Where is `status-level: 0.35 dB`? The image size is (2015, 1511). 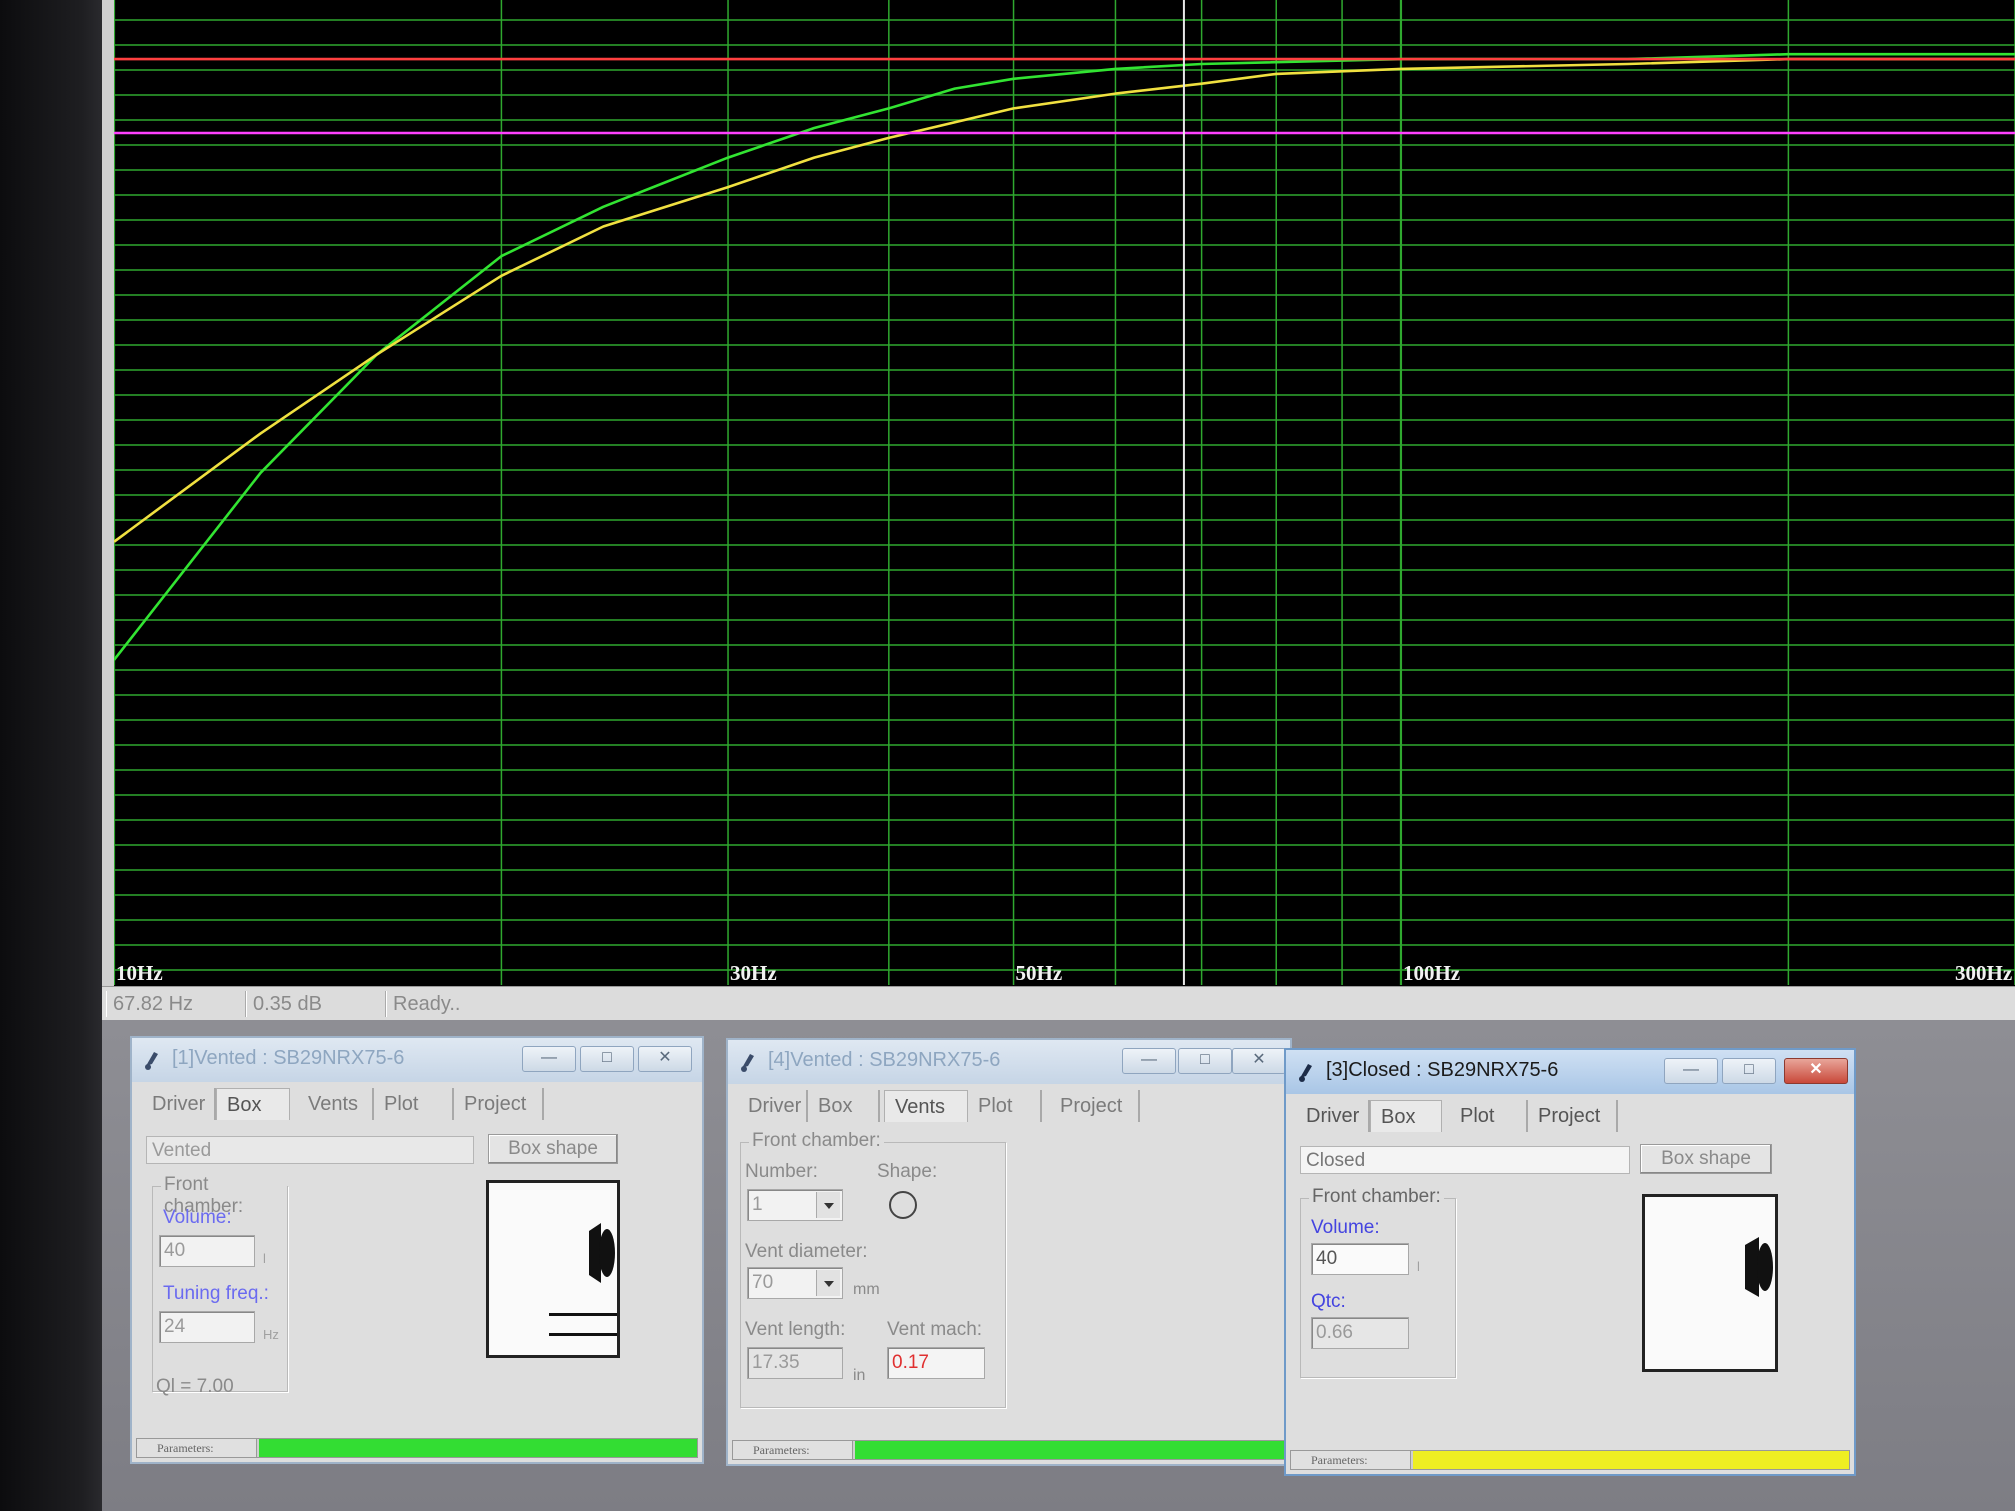 status-level: 0.35 dB is located at coordinates (316, 1004).